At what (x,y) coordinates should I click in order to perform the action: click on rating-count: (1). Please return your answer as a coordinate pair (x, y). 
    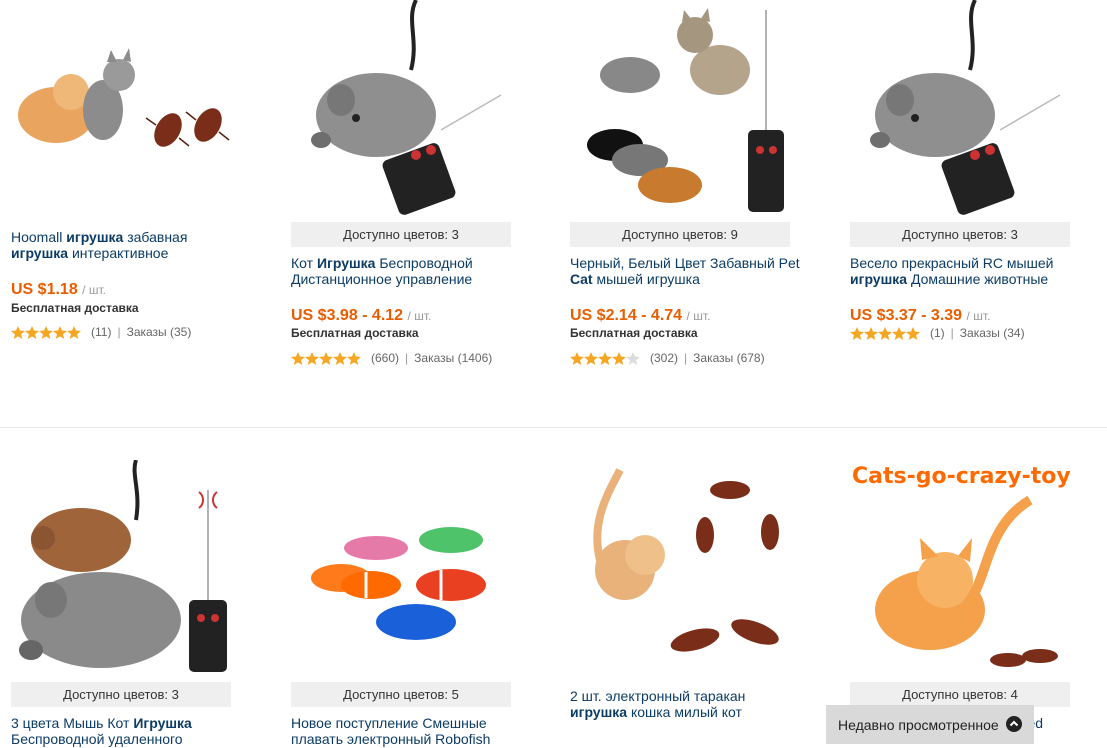
    Looking at the image, I should click on (937, 333).